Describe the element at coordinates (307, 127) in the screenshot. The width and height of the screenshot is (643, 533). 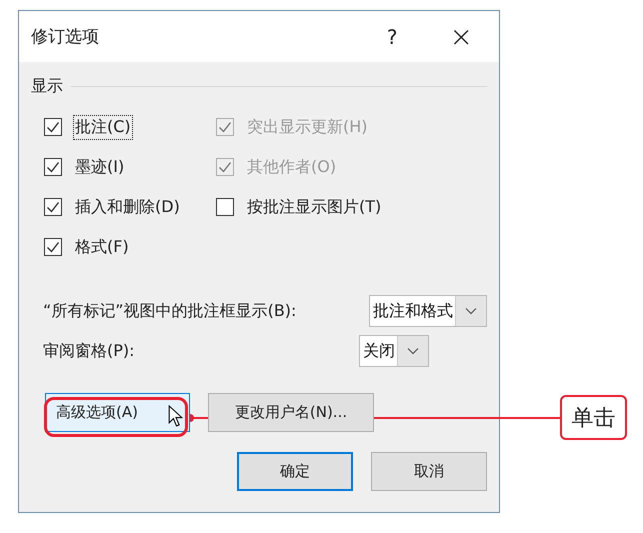
I see `checkbox-label: 突出显示更新(H)` at that location.